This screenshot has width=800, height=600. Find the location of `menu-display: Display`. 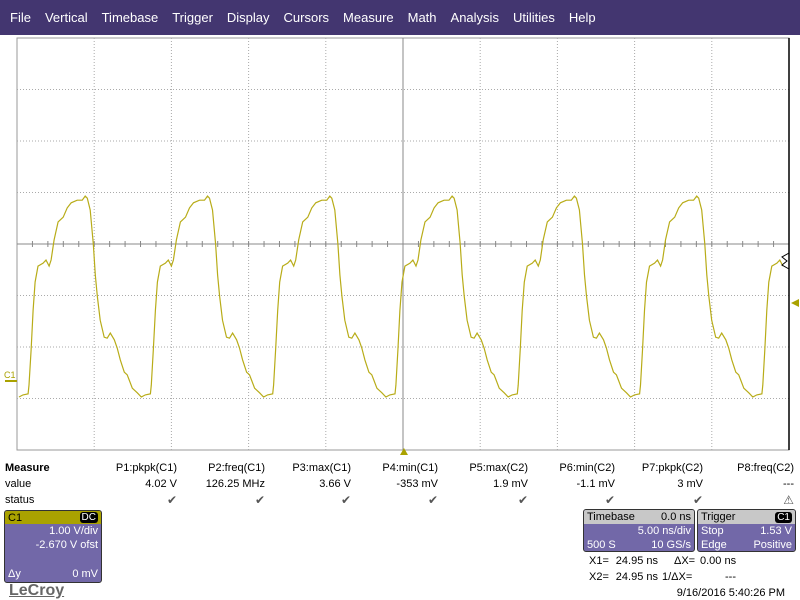

menu-display: Display is located at coordinates (248, 17).